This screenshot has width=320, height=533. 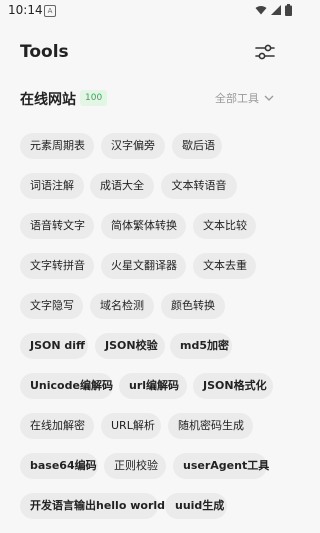 What do you see at coordinates (57, 426) in the screenshot?
I see `tool-chip: 在线加解密` at bounding box center [57, 426].